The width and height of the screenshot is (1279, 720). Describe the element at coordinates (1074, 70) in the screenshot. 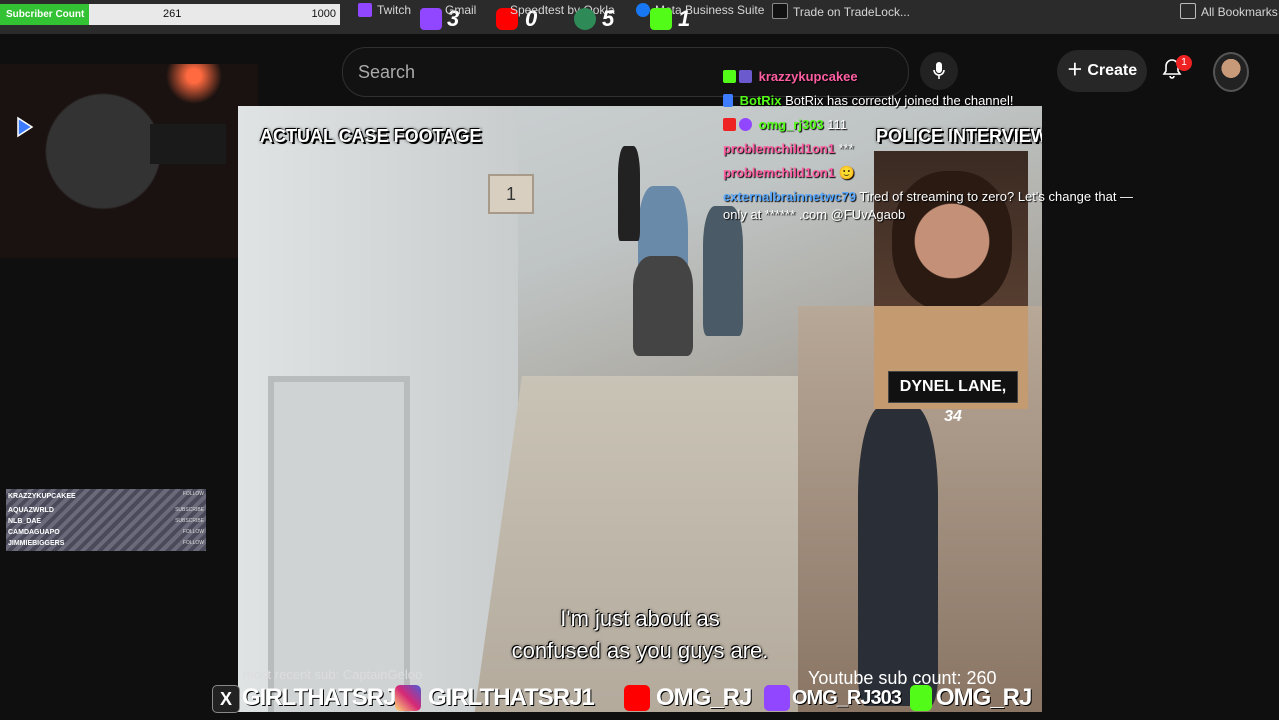

I see `plus-icon: ＋` at that location.